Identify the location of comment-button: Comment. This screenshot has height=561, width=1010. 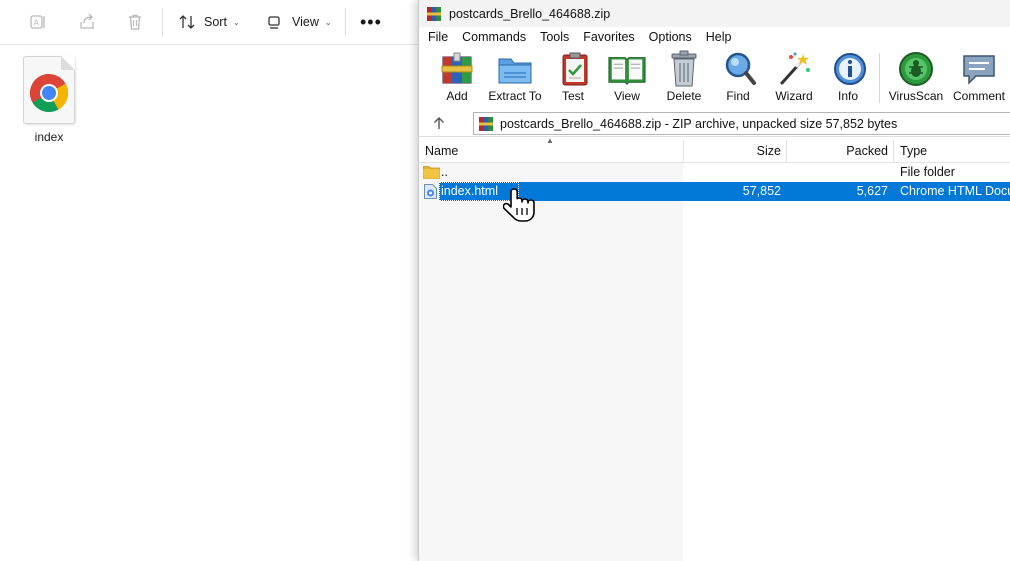
(979, 76).